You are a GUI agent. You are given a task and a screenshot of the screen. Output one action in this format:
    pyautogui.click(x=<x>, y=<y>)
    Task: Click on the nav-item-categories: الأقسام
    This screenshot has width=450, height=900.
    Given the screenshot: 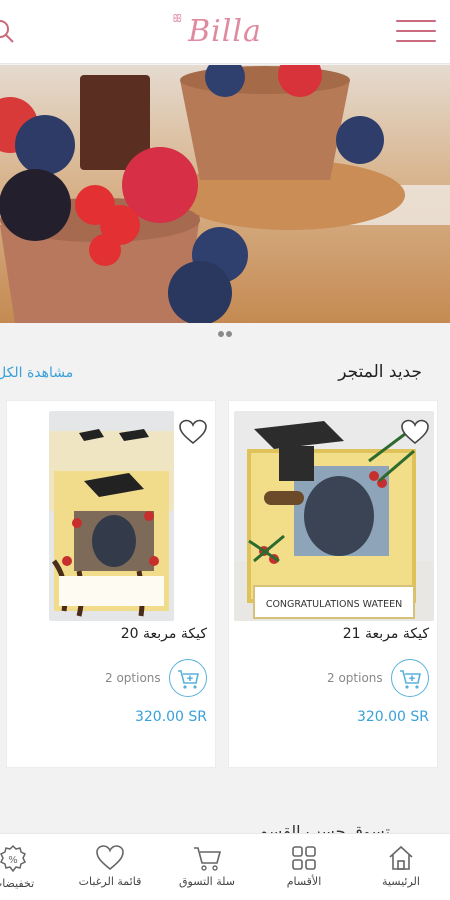 What is the action you would take?
    pyautogui.click(x=304, y=869)
    